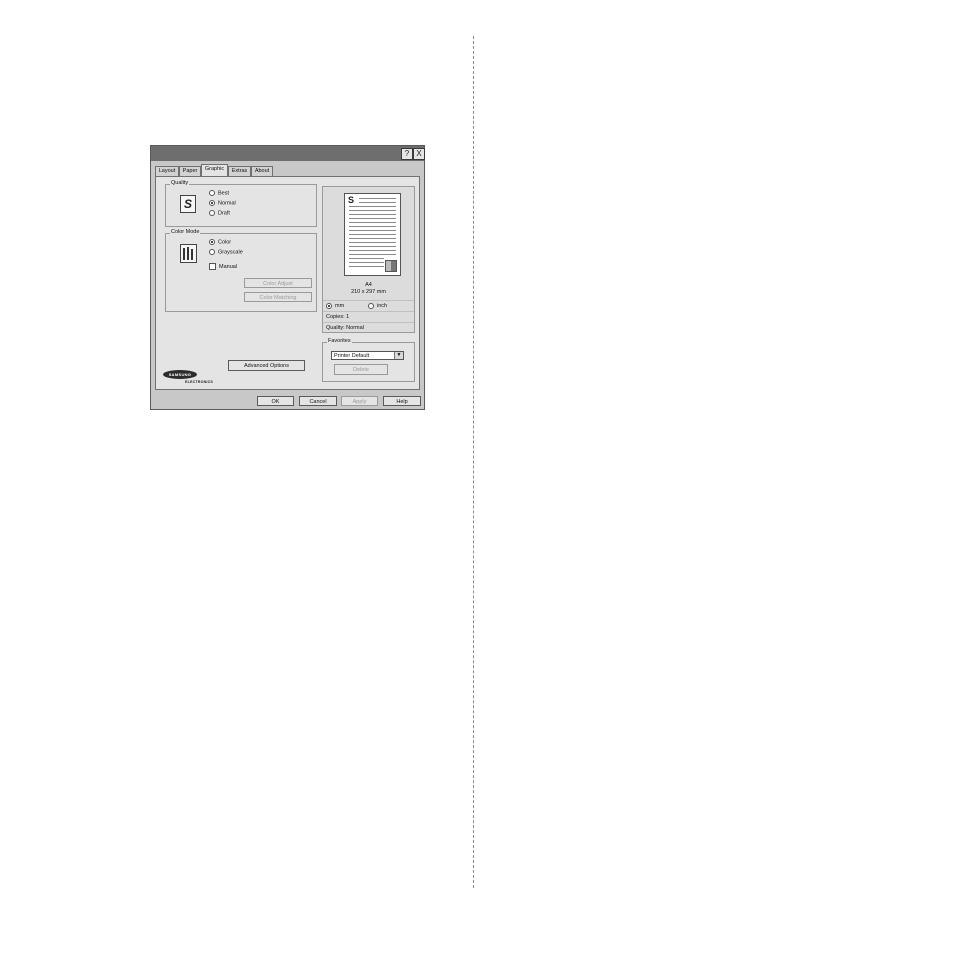  I want to click on favorites-group: Favorites Printer Default ▼ Delete, so click(368, 360).